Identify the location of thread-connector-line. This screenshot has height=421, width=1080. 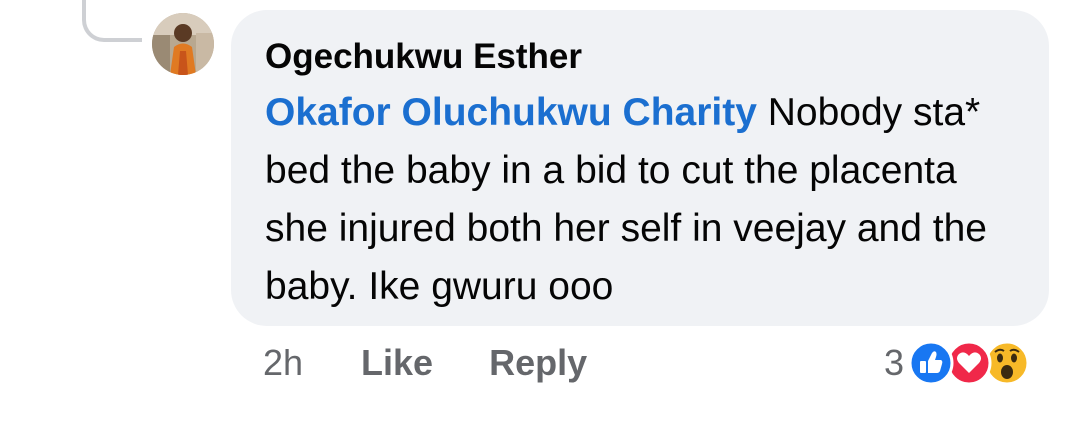
(112, 21).